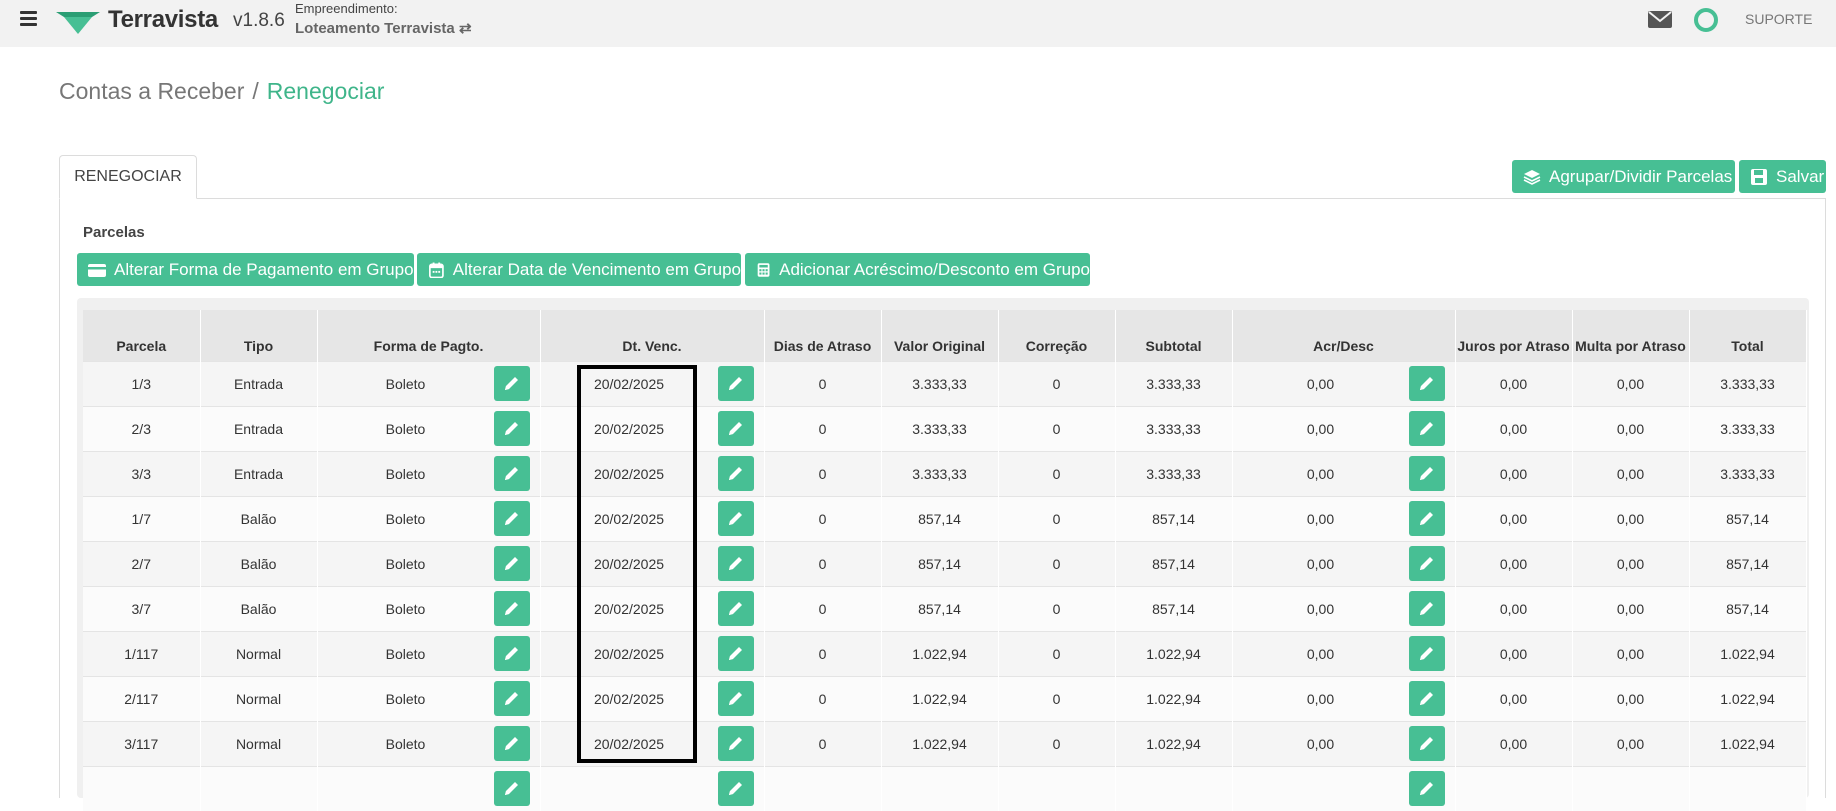  I want to click on col-header-dias: Dias de Atraso, so click(823, 335).